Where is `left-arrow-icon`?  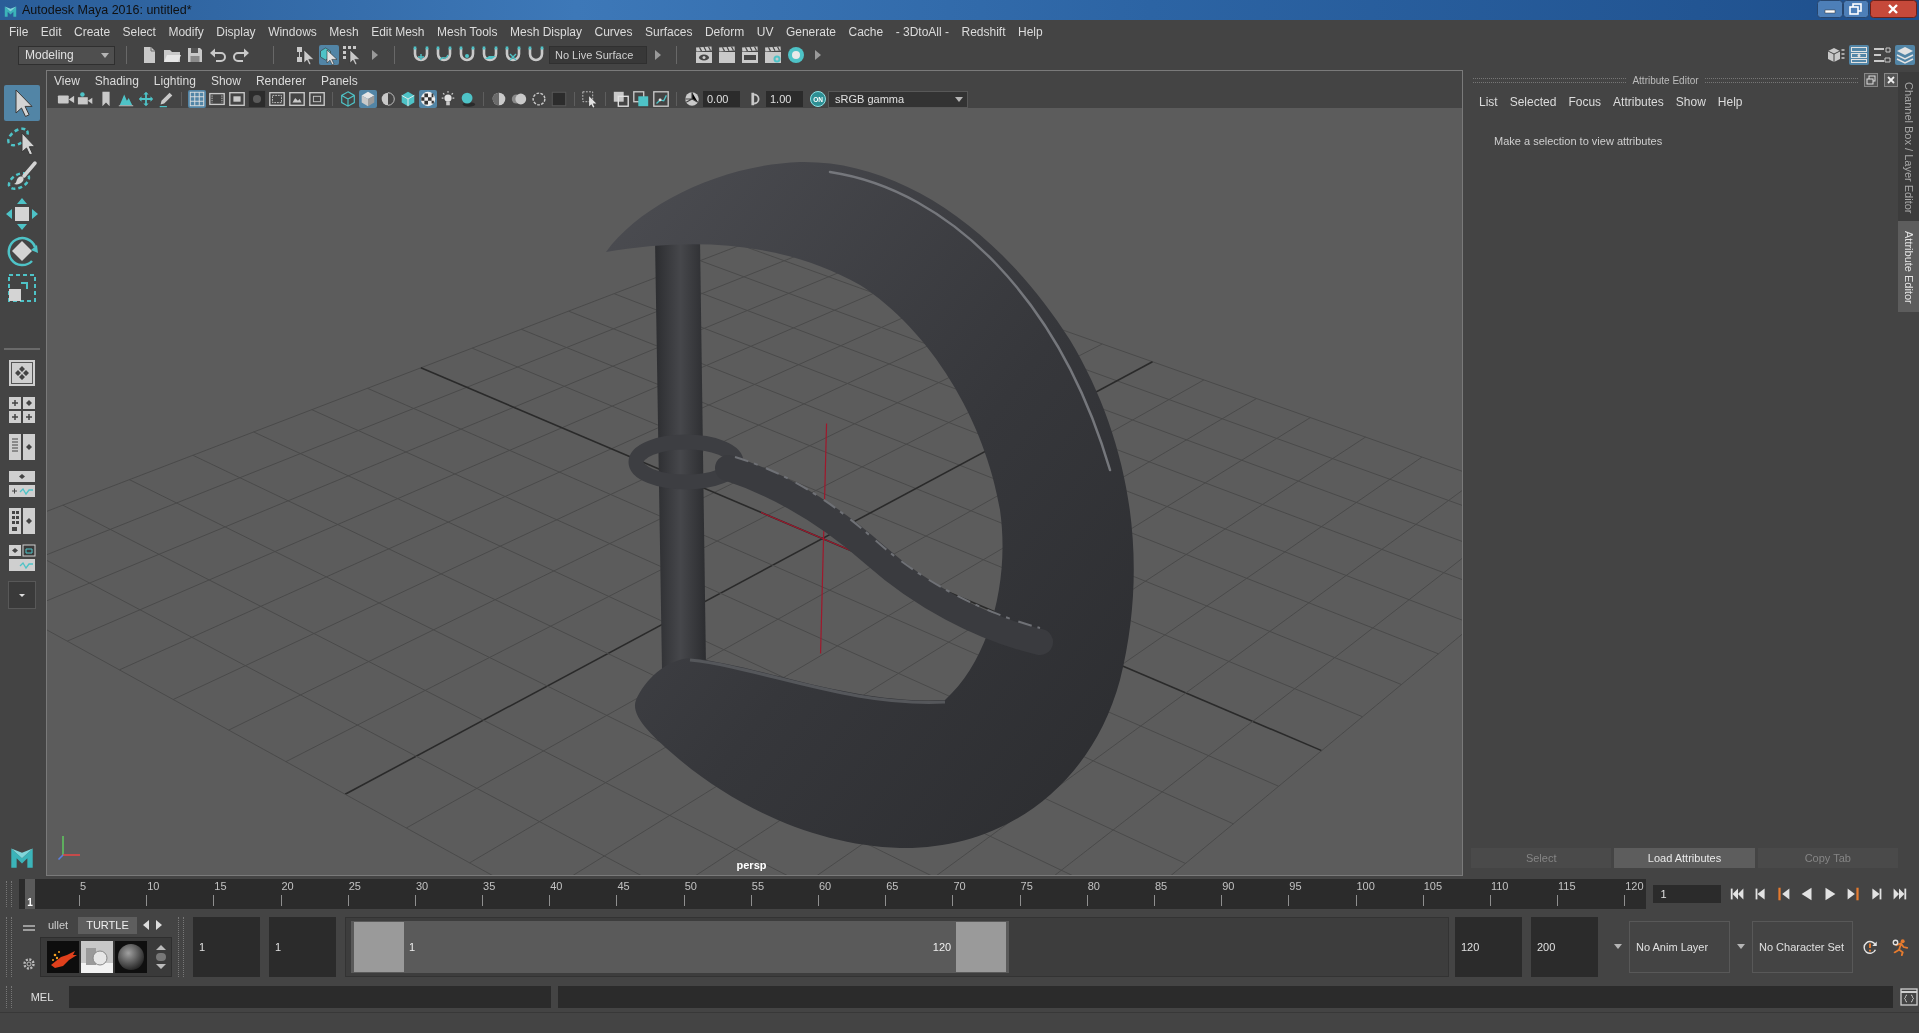
left-arrow-icon is located at coordinates (145, 925).